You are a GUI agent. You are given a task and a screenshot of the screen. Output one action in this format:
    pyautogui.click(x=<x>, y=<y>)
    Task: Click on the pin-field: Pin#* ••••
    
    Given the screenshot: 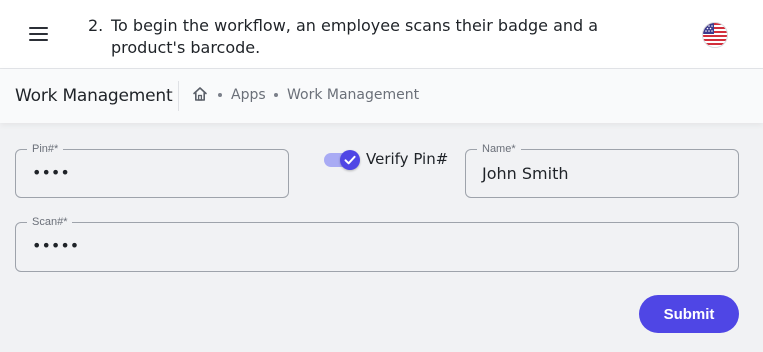 What is the action you would take?
    pyautogui.click(x=152, y=170)
    